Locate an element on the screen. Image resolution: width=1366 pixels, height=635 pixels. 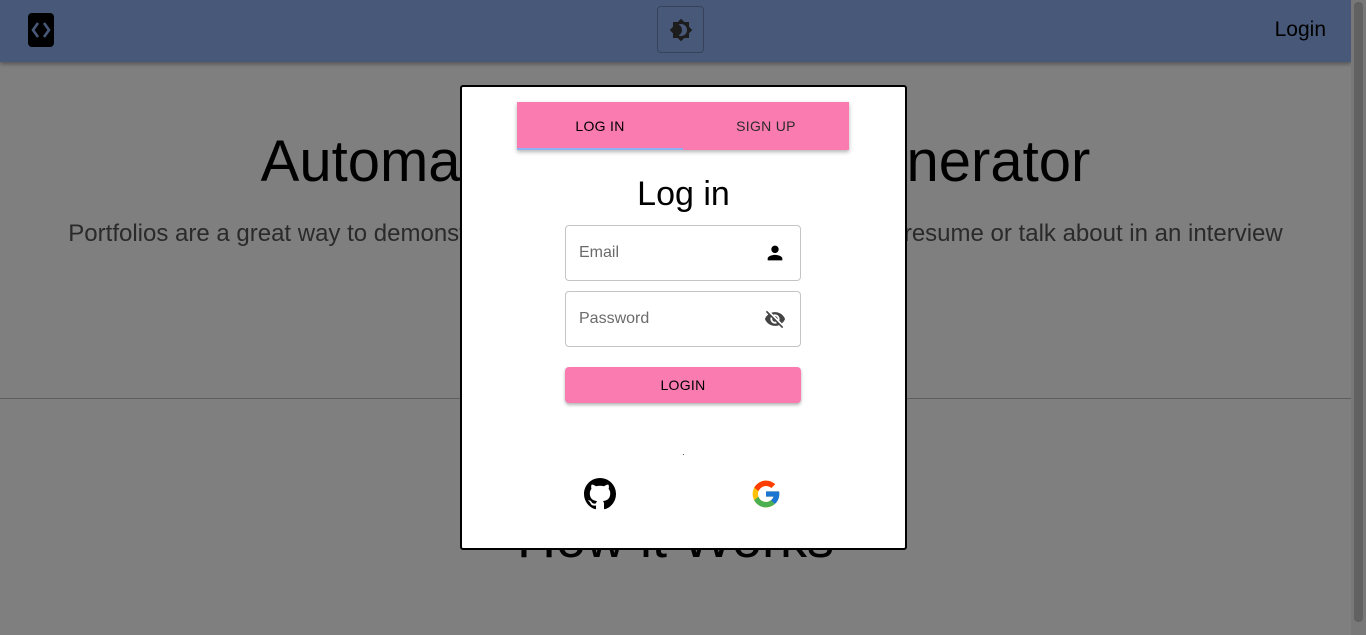
google-icon is located at coordinates (766, 494).